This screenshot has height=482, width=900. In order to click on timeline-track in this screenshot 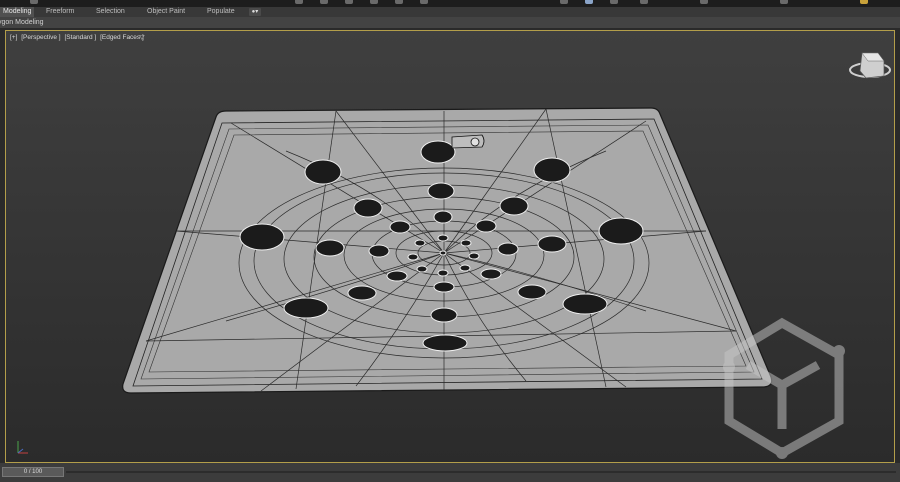, I will do `click(481, 472)`.